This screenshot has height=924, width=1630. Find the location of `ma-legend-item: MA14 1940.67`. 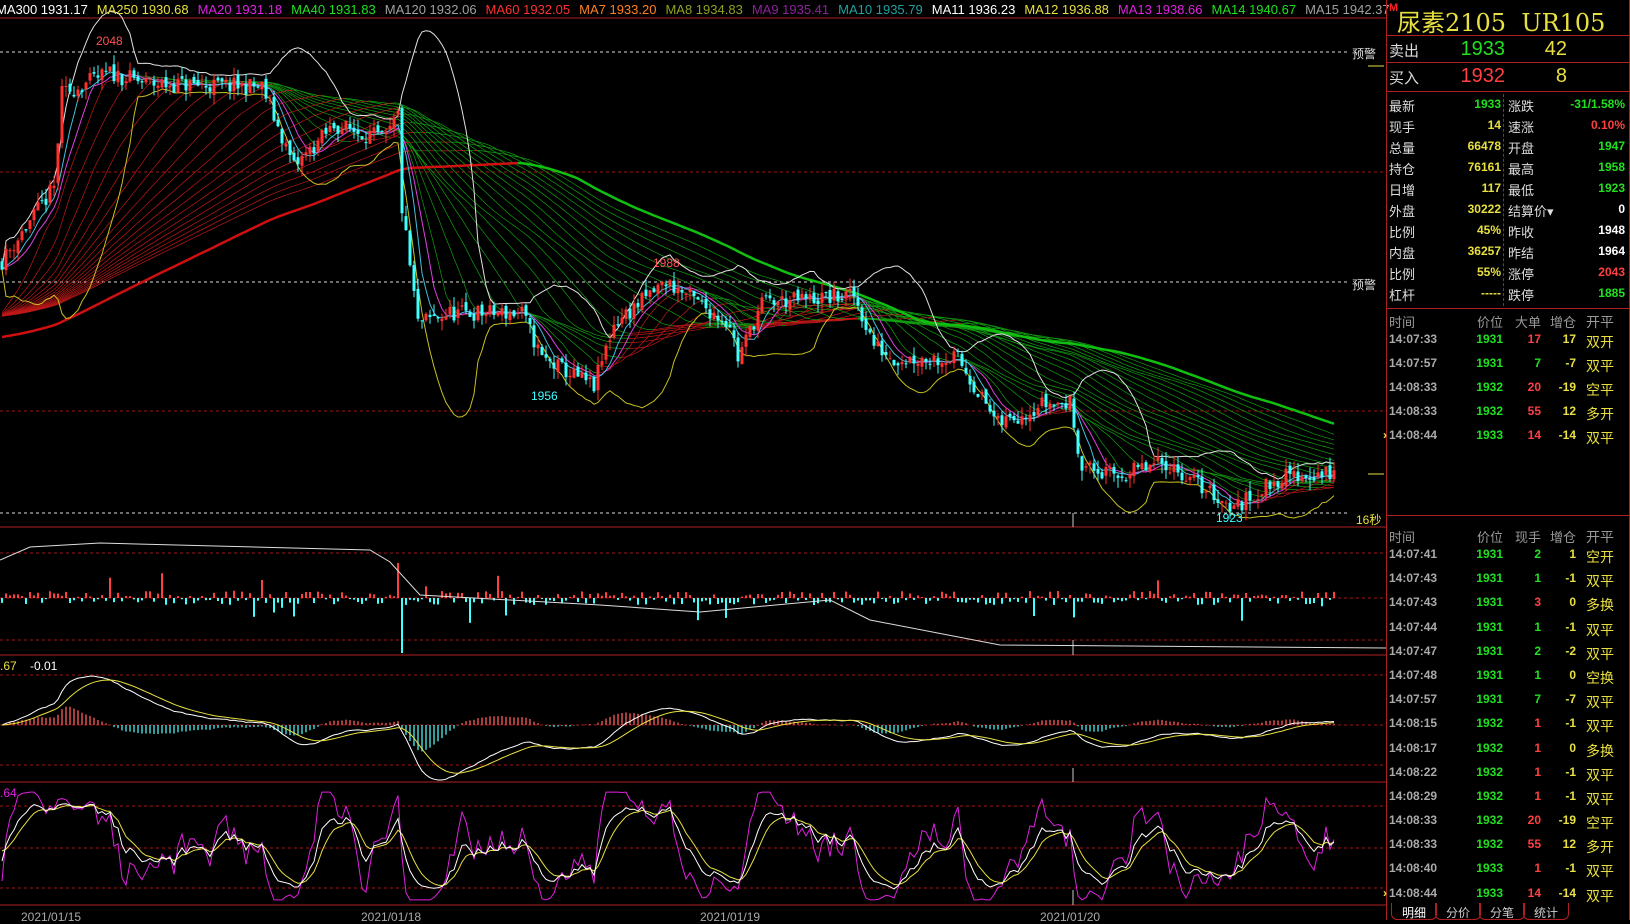

ma-legend-item: MA14 1940.67 is located at coordinates (1254, 9).